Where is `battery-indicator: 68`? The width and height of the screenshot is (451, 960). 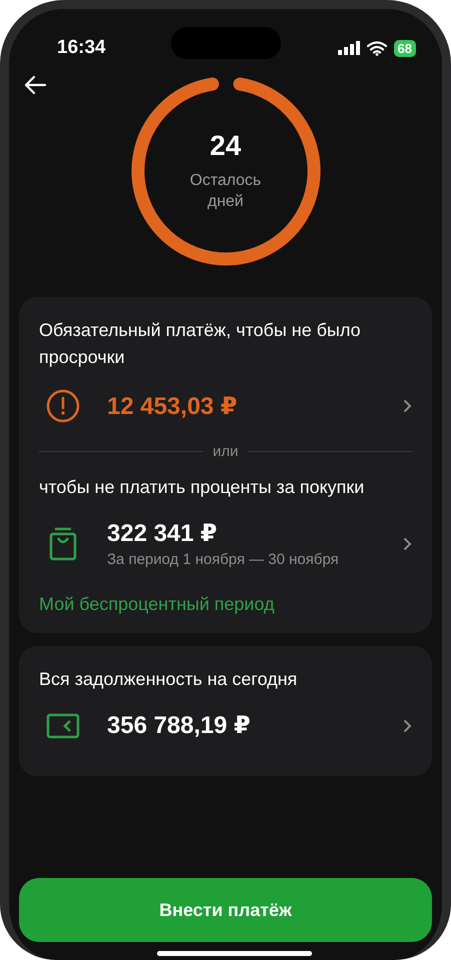
battery-indicator: 68 is located at coordinates (405, 48).